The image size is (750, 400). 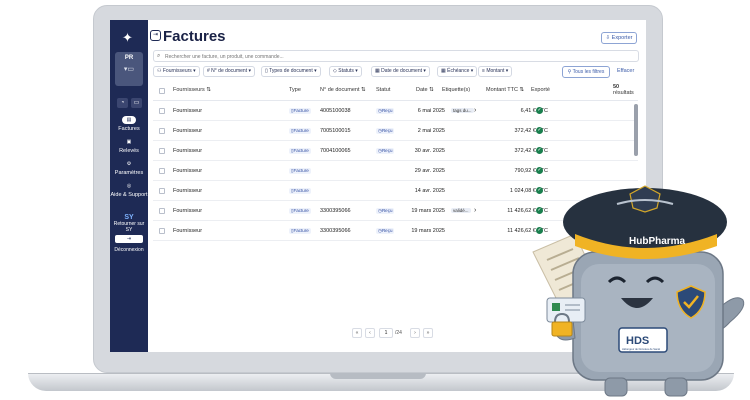 I want to click on user-avatar: PR ▾▭, so click(x=129, y=69).